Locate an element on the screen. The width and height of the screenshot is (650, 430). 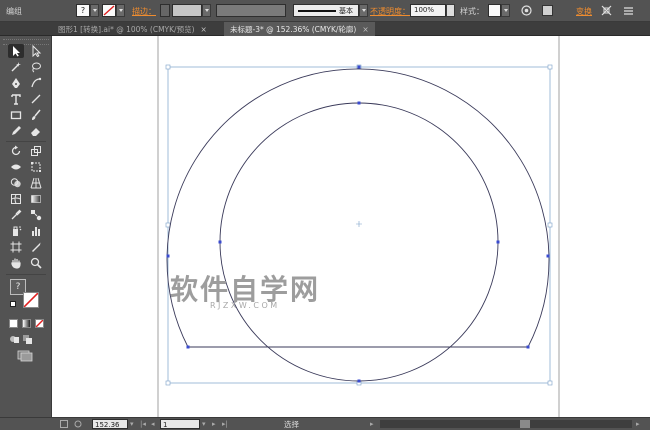
status-bar: 152.36 ▾ |◂ ◂ 1 ▾ ▸ ▸| 选择 ▸ ▸ is located at coordinates (325, 423).